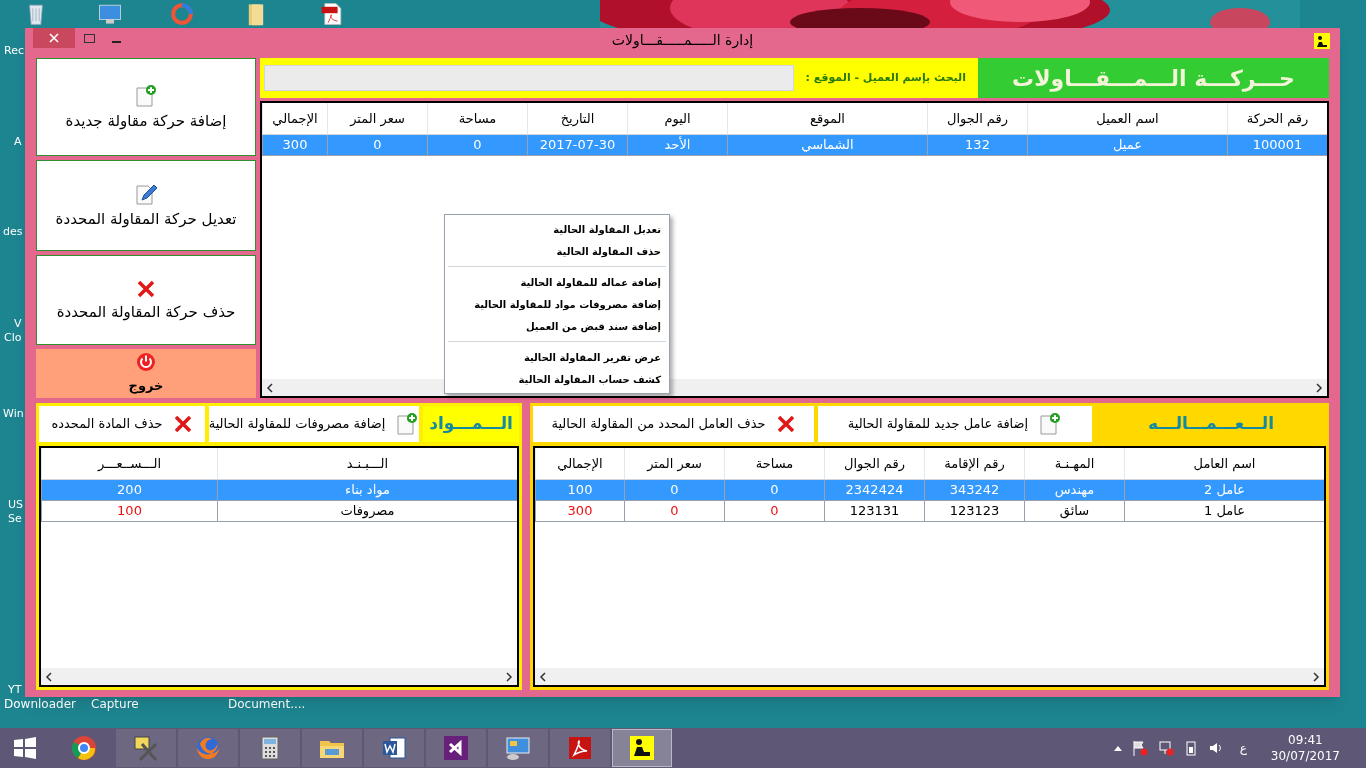  Describe the element at coordinates (146, 205) in the screenshot. I see `edit-contract-button: تعديل حركة المقاولة المحددة` at that location.